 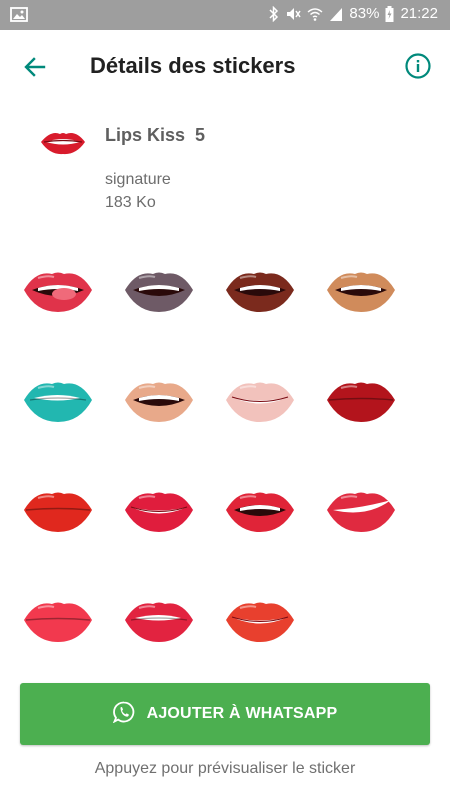 What do you see at coordinates (315, 14) in the screenshot?
I see `wifi-icon` at bounding box center [315, 14].